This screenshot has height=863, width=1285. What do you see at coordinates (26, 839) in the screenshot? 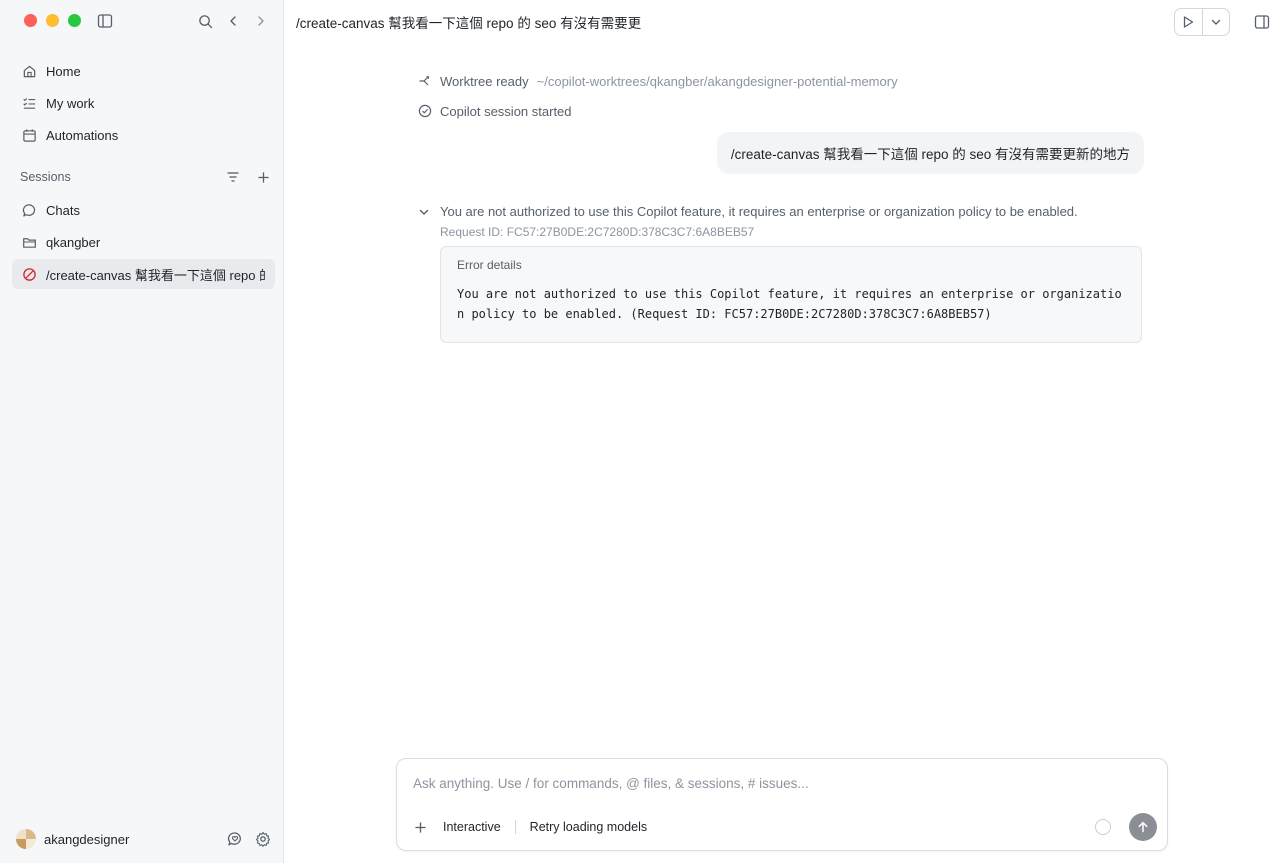
I see `avatar` at bounding box center [26, 839].